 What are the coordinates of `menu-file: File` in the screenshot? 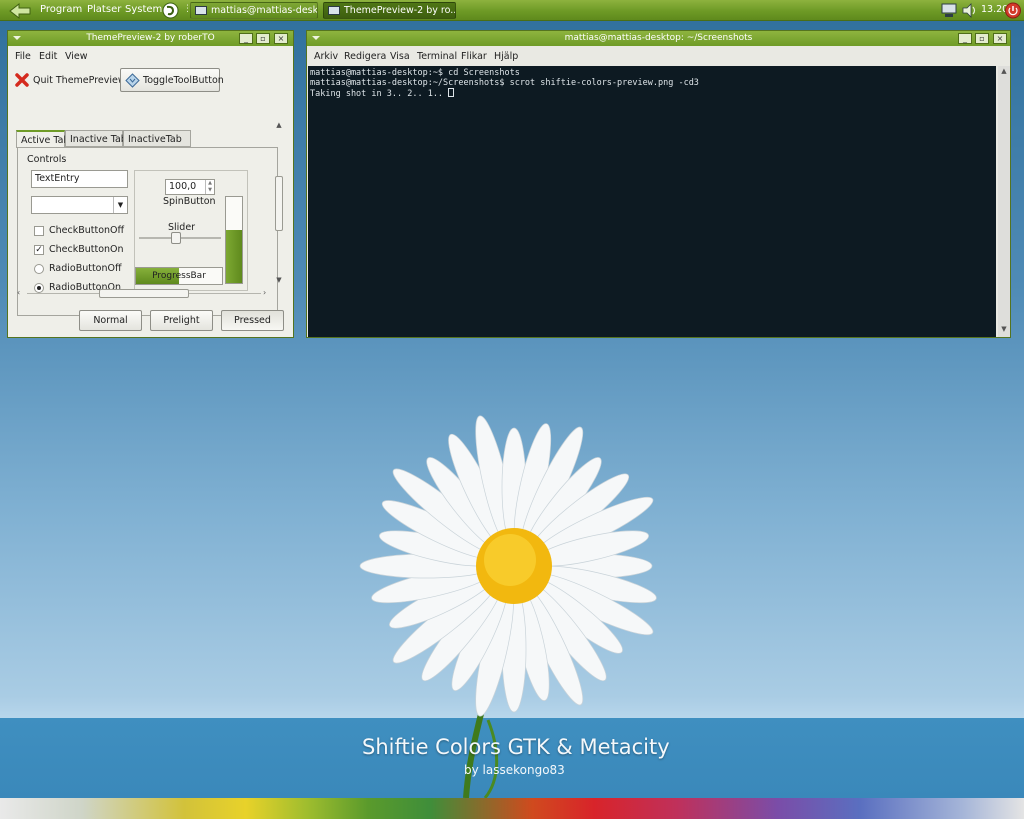 It's located at (23, 56).